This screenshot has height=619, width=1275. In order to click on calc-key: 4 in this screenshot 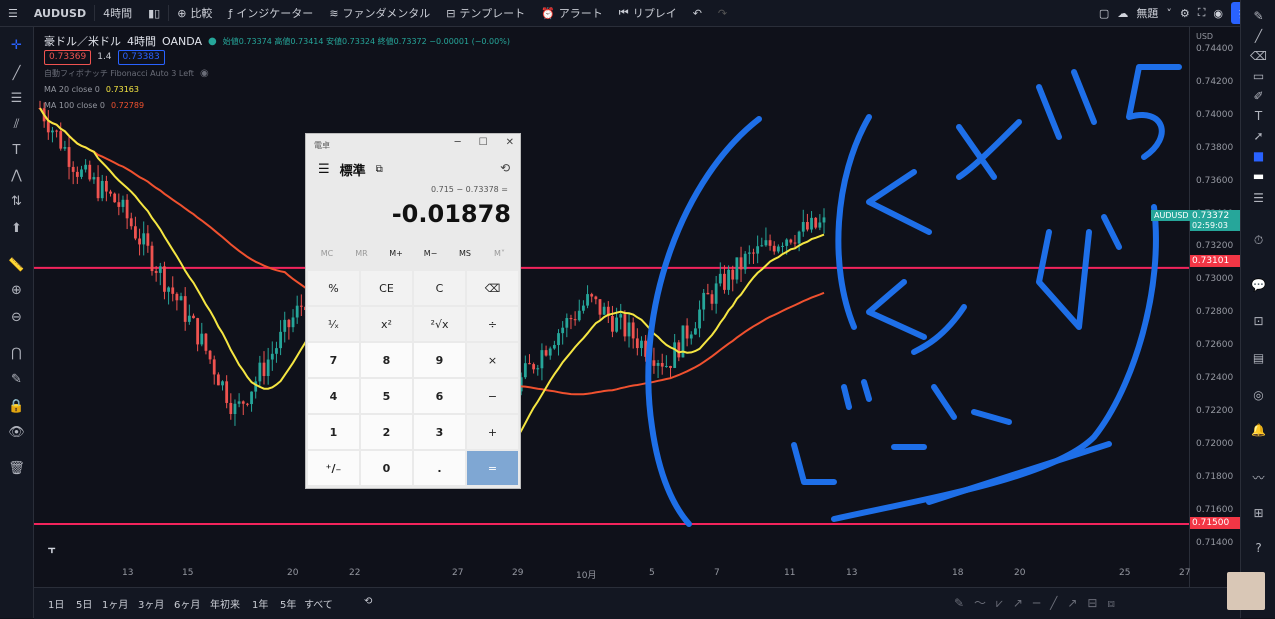, I will do `click(333, 396)`.